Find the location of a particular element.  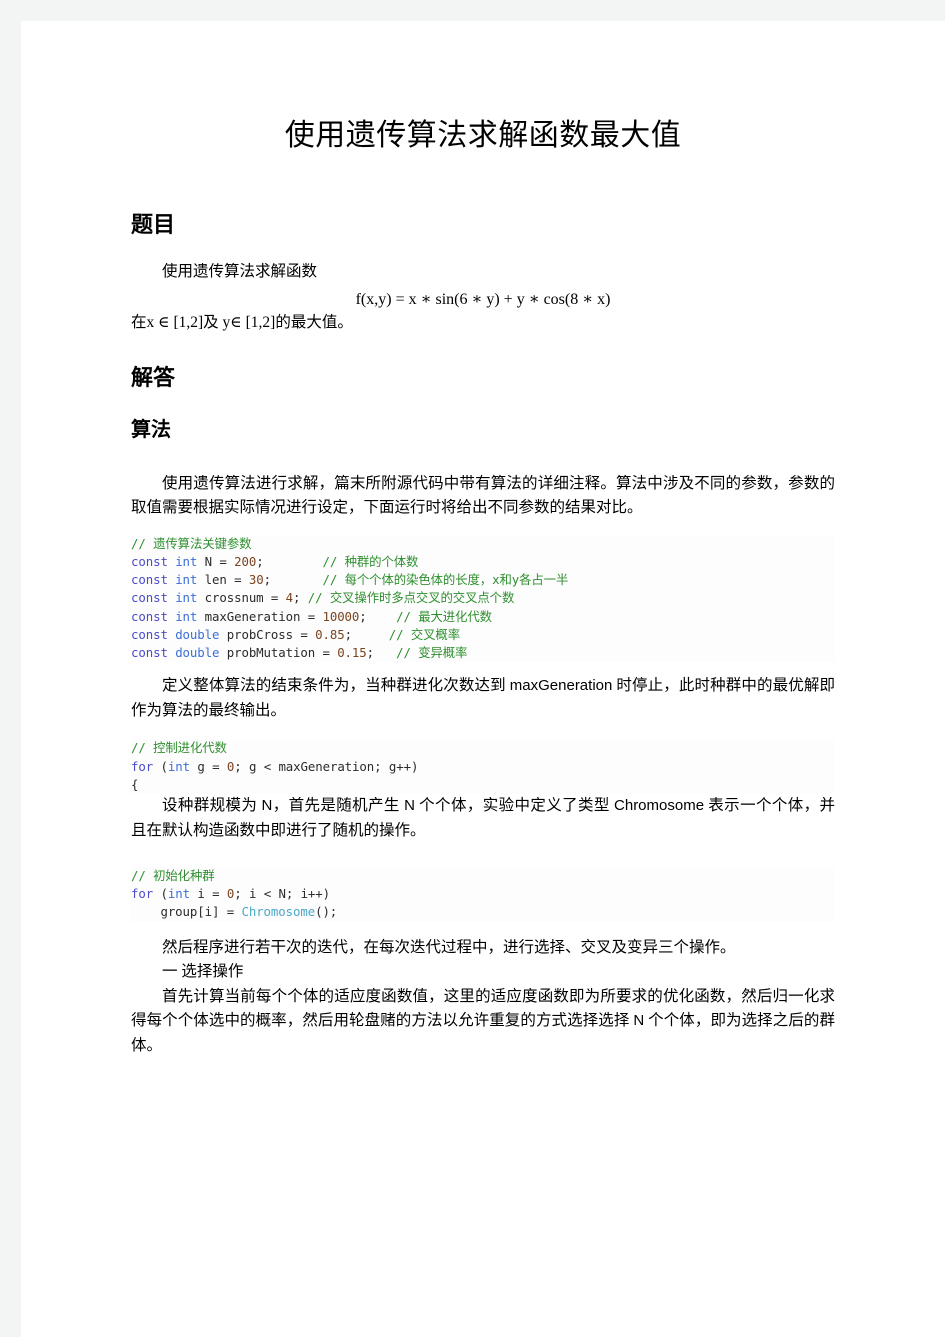

paragraph-3-text-c: 个个体，实验中定义了类型 is located at coordinates (514, 806).